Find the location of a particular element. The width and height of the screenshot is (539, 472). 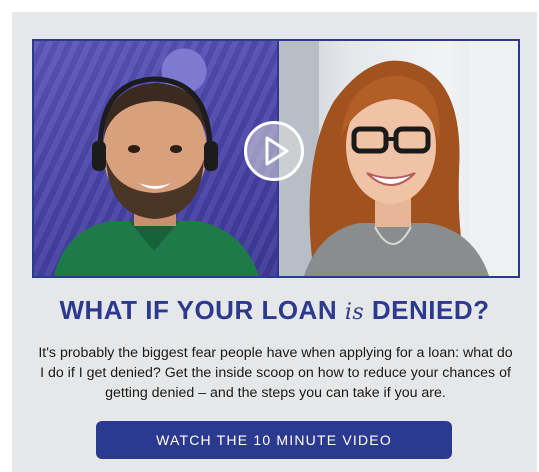

watch-video-button-label: WATCH THE 10 MINUTE VIDEO is located at coordinates (274, 440).